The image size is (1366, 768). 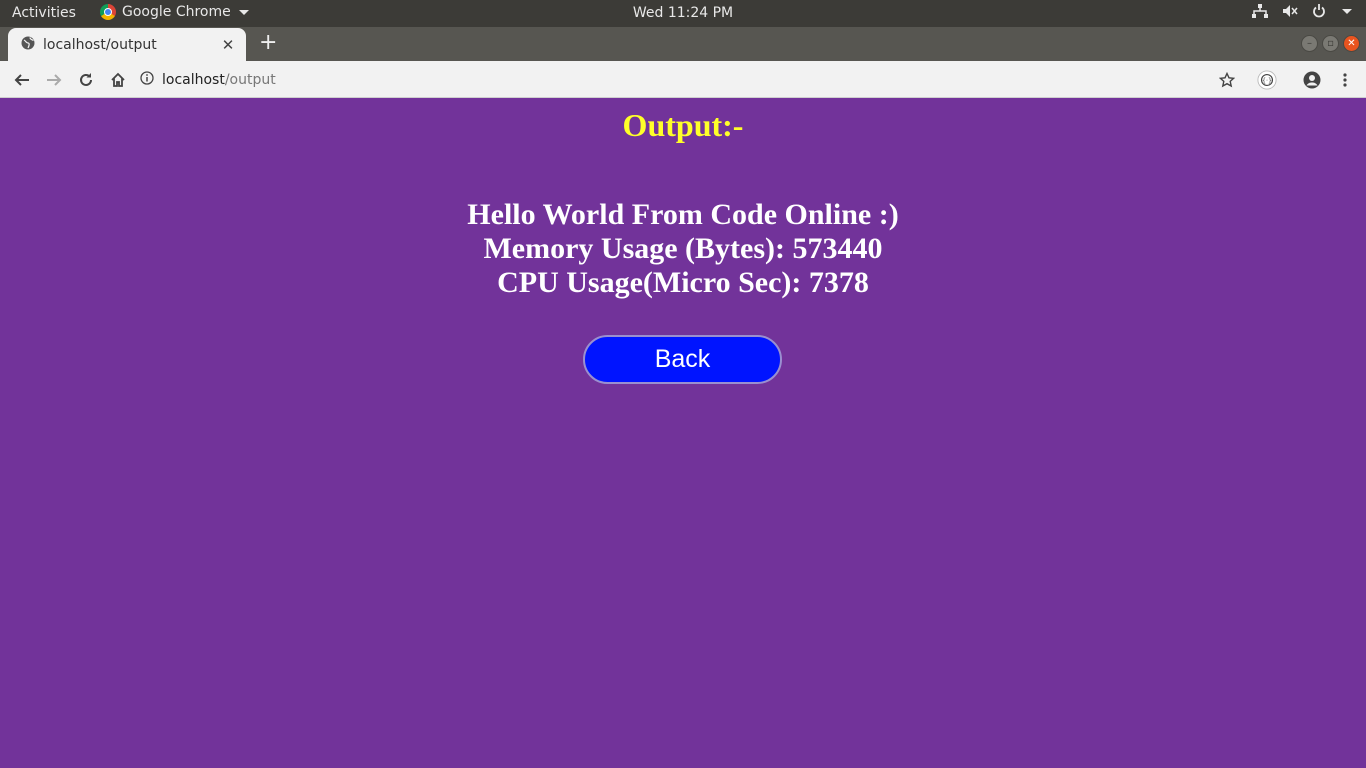 I want to click on clock: Wed 11:24 PM, so click(x=683, y=13).